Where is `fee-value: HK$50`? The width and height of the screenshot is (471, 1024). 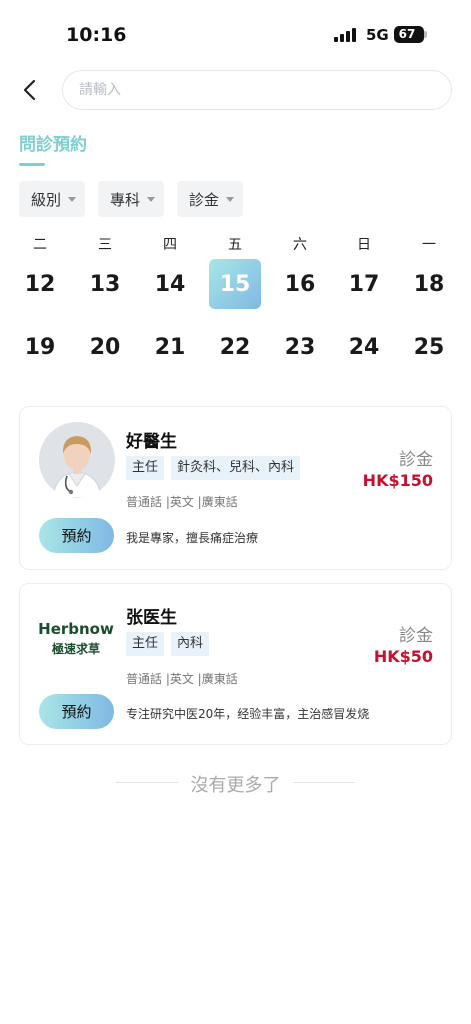 fee-value: HK$50 is located at coordinates (403, 656).